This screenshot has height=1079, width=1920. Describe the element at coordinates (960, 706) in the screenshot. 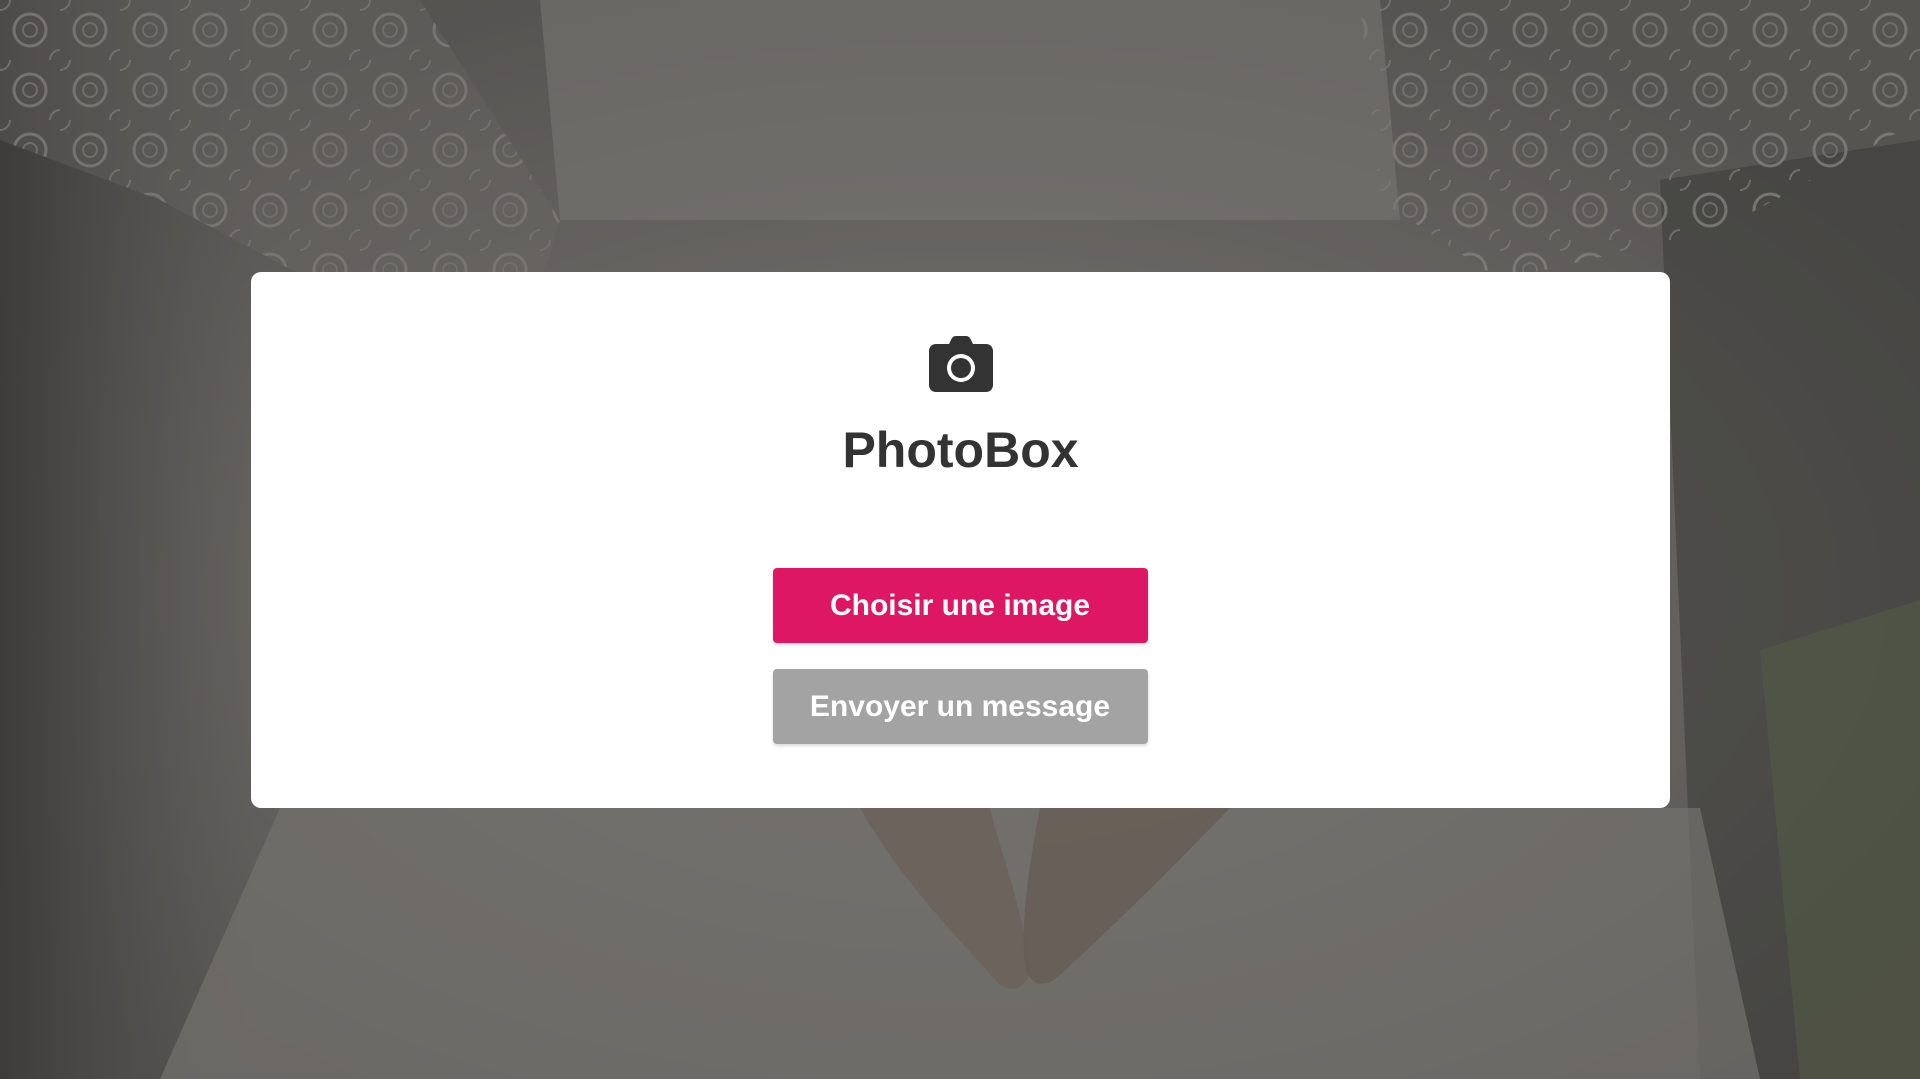

I see `send-message-button: Envoyer un message` at that location.